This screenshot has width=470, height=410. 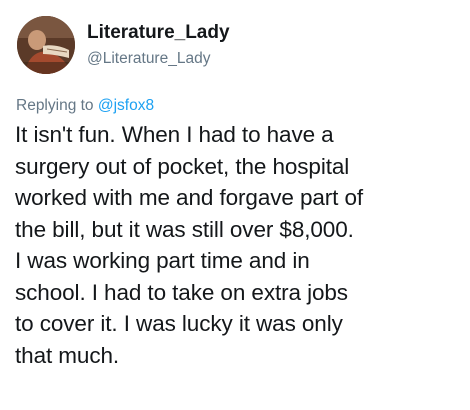 I want to click on profile-photo-icon, so click(x=46, y=45).